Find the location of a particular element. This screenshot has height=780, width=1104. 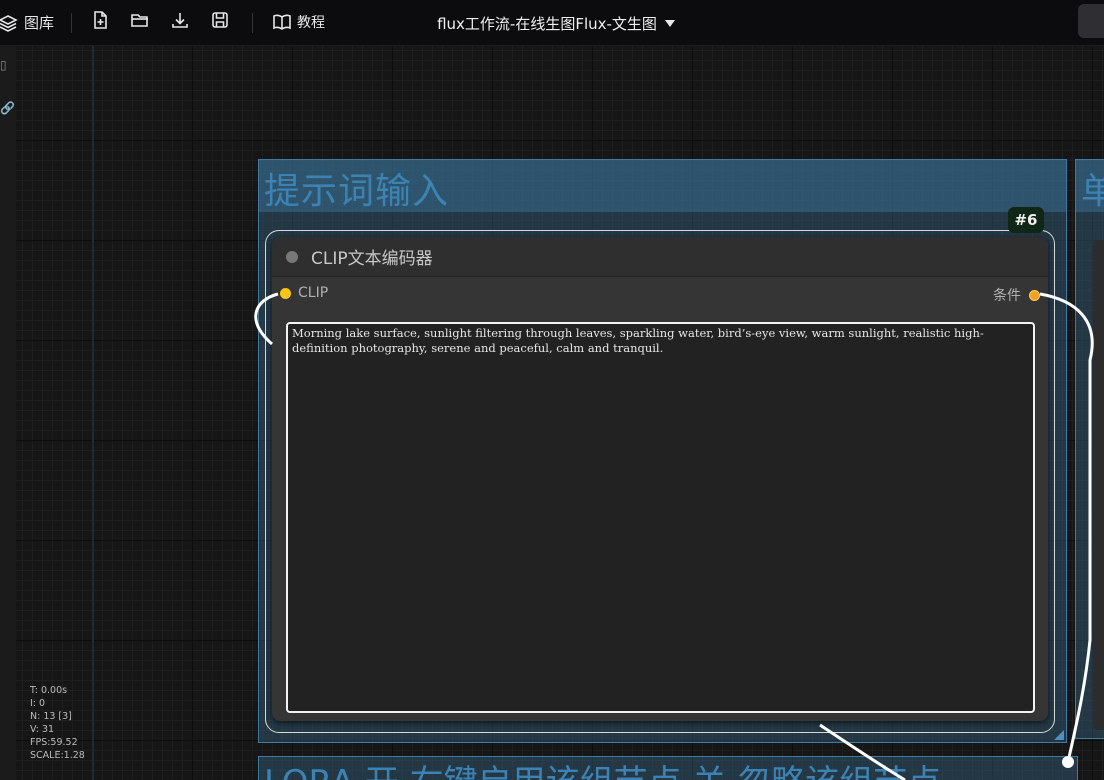

sidebar-panel-icon: ▯ is located at coordinates (3, 65).